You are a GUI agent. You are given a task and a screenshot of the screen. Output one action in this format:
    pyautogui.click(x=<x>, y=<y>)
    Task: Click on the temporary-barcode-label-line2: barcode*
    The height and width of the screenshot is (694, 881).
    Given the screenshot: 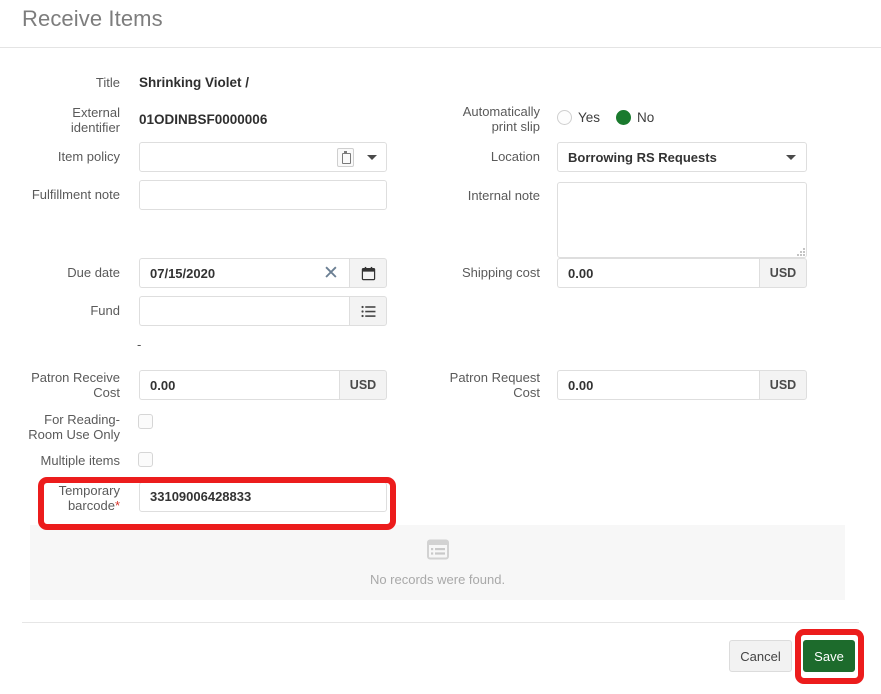 What is the action you would take?
    pyautogui.click(x=60, y=505)
    